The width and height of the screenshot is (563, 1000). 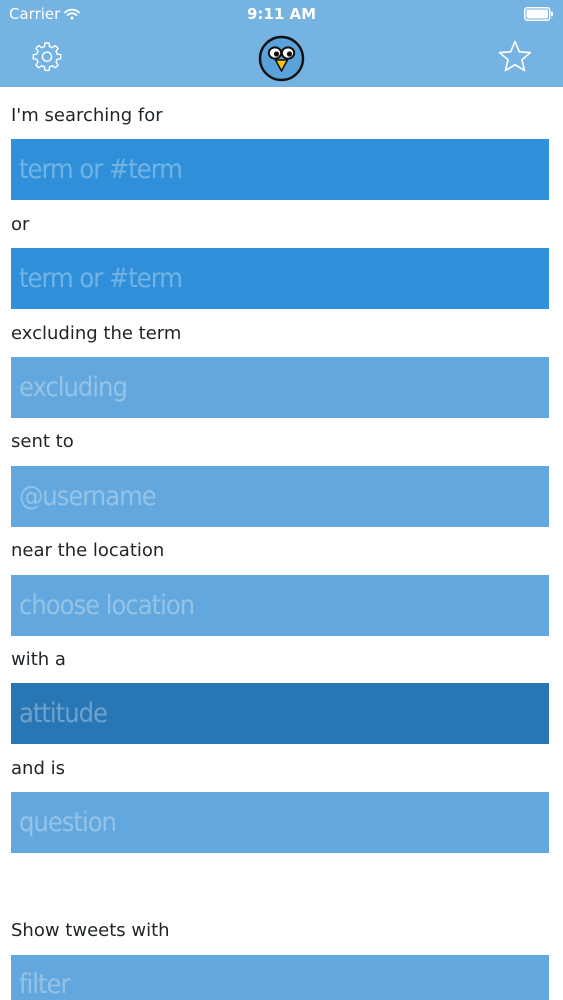 I want to click on filter-input, so click(x=280, y=977).